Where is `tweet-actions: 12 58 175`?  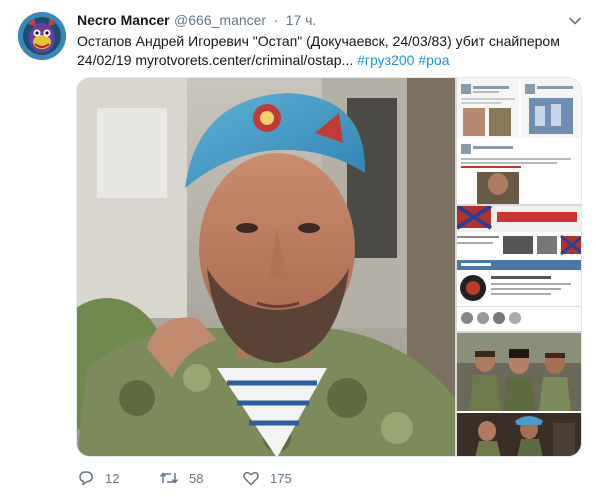 tweet-actions: 12 58 175 is located at coordinates (227, 478).